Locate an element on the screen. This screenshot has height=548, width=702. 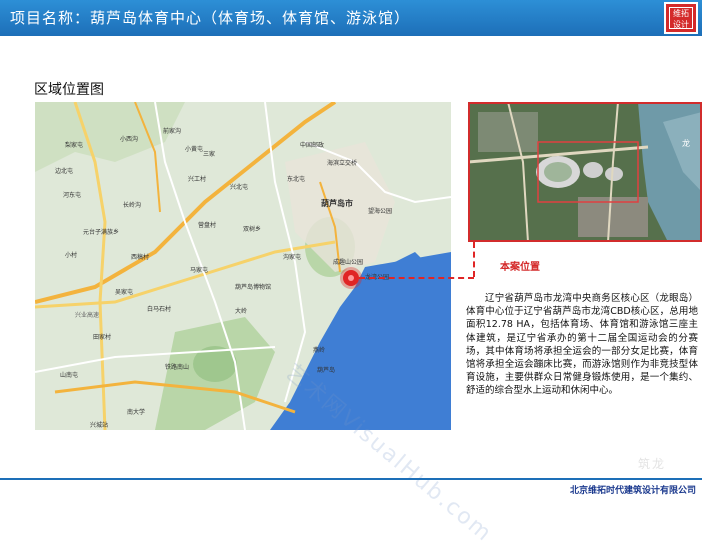
map-label: 东北屯 is located at coordinates (296, 179).